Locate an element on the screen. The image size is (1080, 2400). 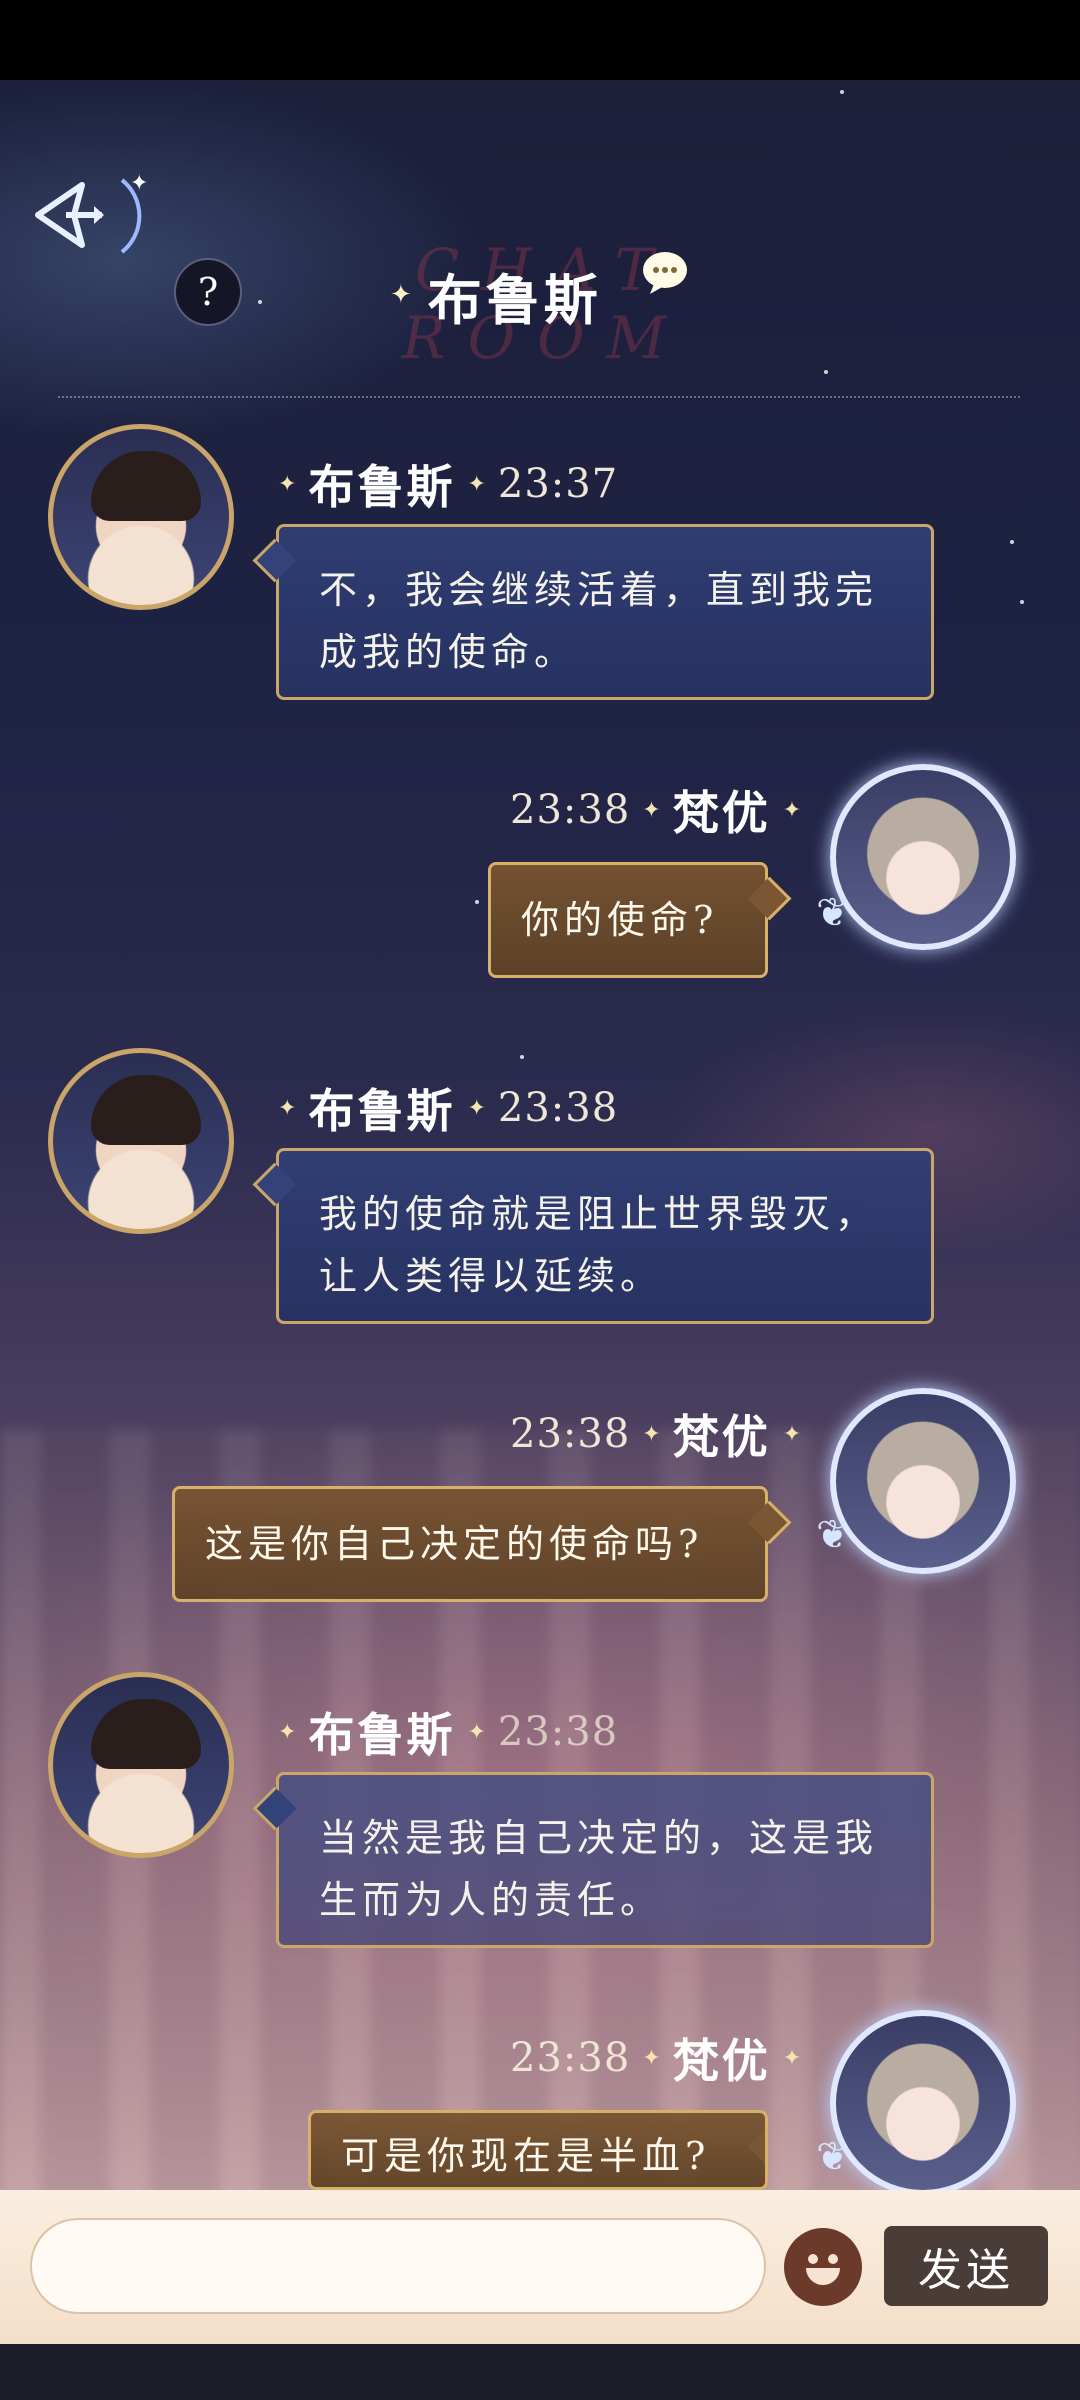
back-button: ✦ is located at coordinates (88, 215).